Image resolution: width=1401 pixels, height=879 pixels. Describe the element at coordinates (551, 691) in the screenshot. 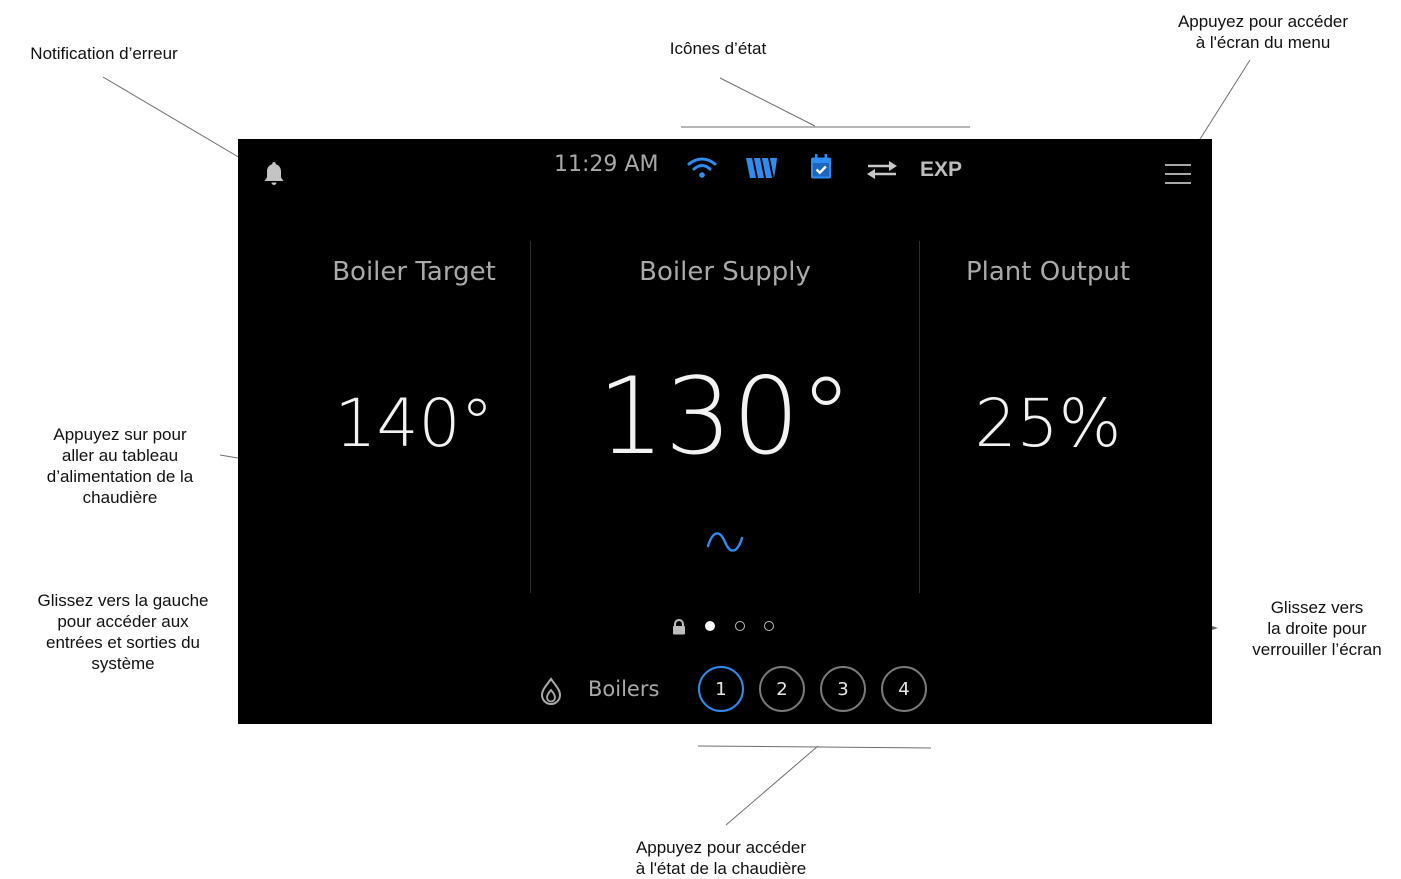

I see `flame-icon` at that location.